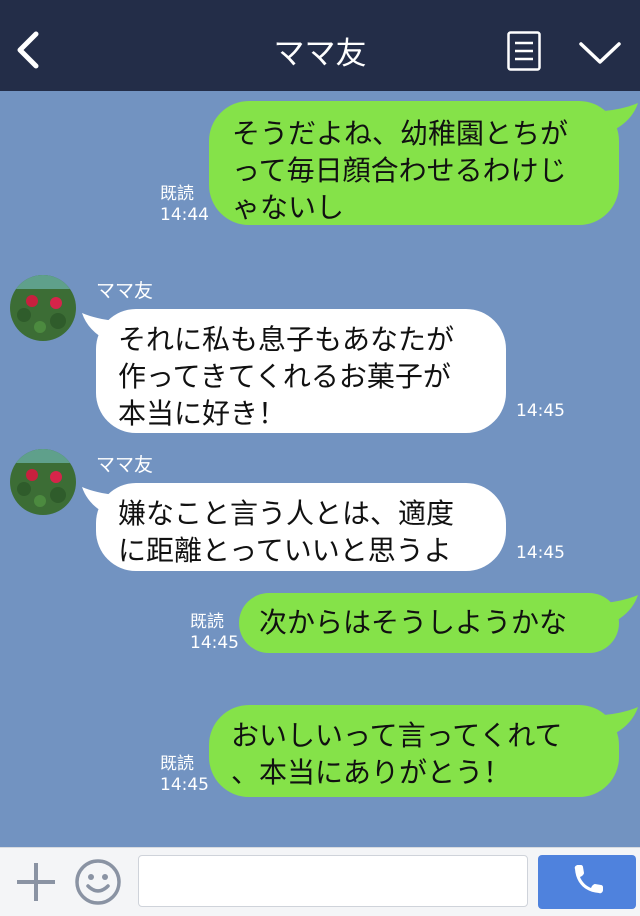  I want to click on plus-icon, so click(36, 882).